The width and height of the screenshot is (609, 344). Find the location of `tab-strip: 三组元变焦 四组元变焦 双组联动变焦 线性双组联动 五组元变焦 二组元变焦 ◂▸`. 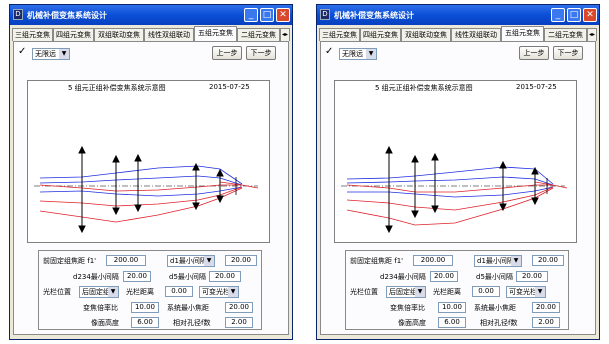

tab-strip: 三组元变焦 四组元变焦 双组联动变焦 线性双组联动 五组元变焦 二组元变焦 ◂▸ is located at coordinates (151, 33).